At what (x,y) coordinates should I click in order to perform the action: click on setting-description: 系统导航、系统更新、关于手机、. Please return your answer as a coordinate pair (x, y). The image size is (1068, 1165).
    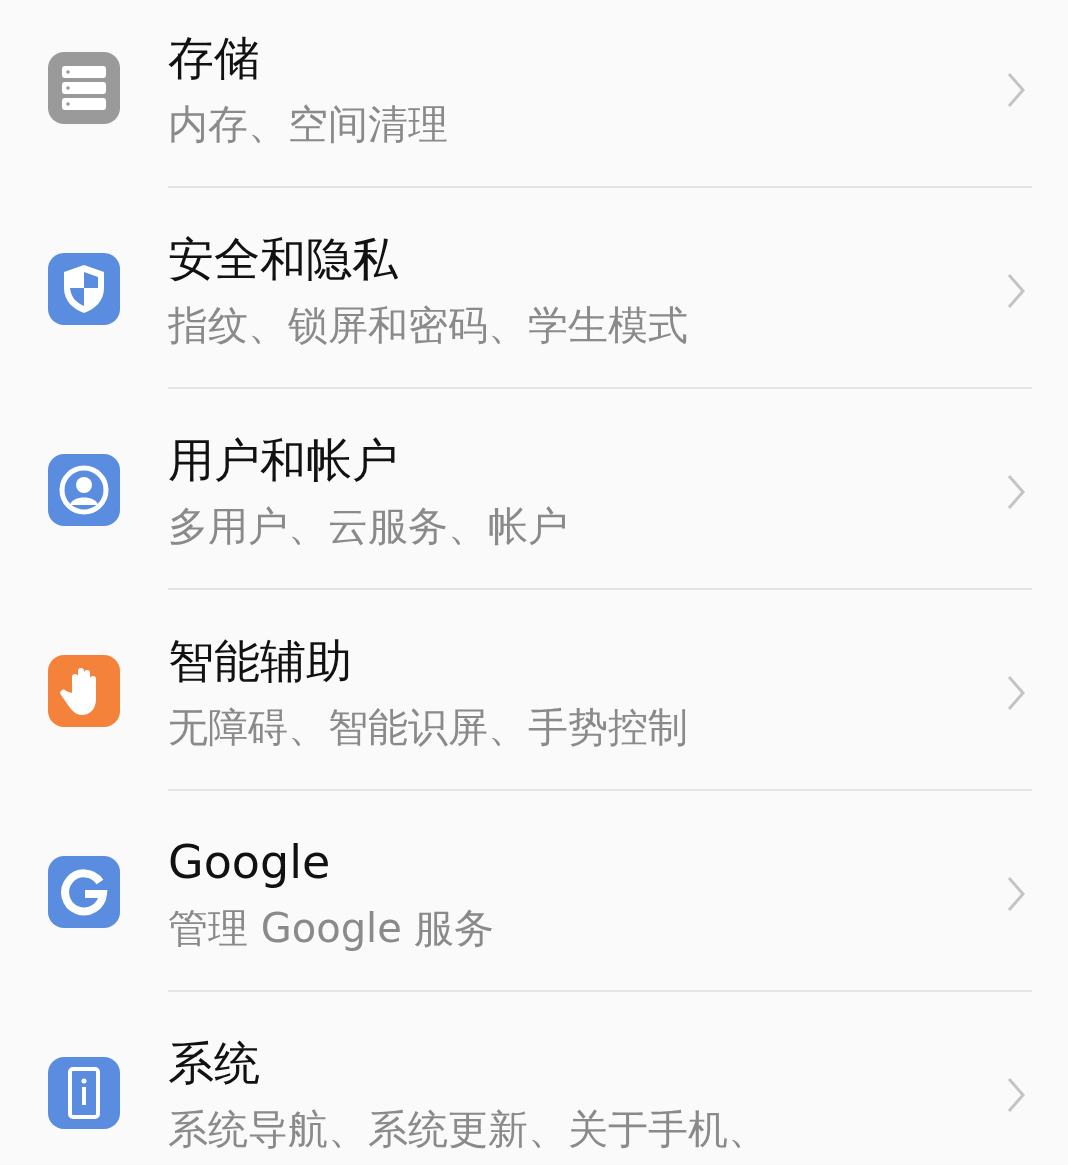
    Looking at the image, I should click on (468, 1129).